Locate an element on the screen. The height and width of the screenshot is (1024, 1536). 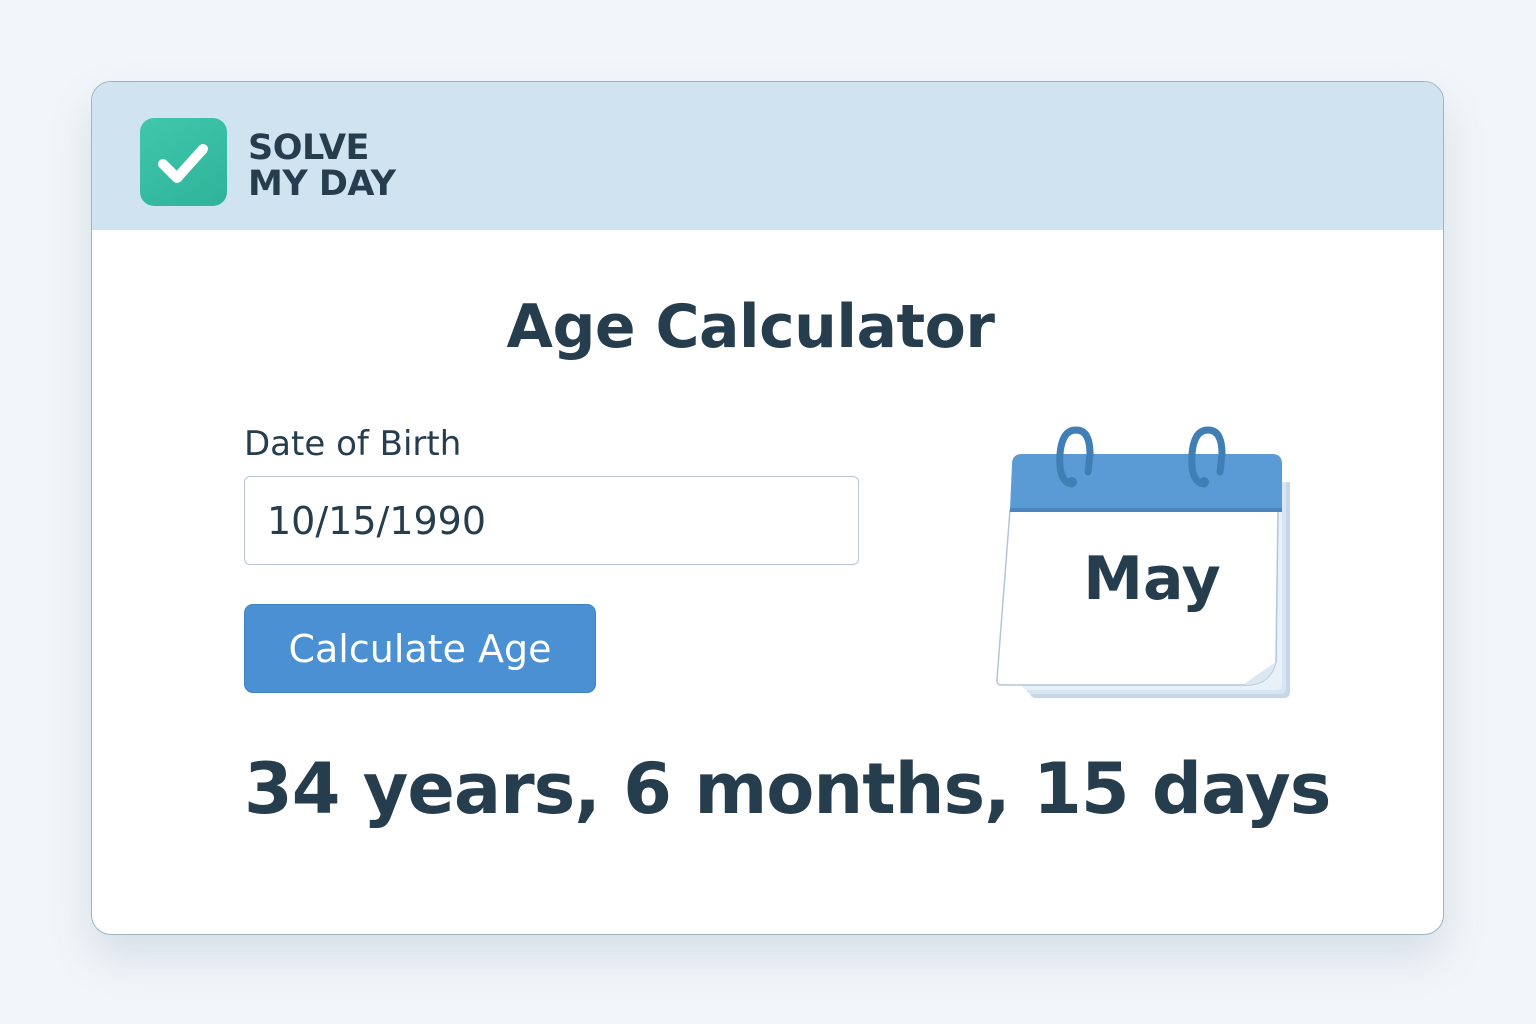
page-title: Age Calculator is located at coordinates (750, 327).